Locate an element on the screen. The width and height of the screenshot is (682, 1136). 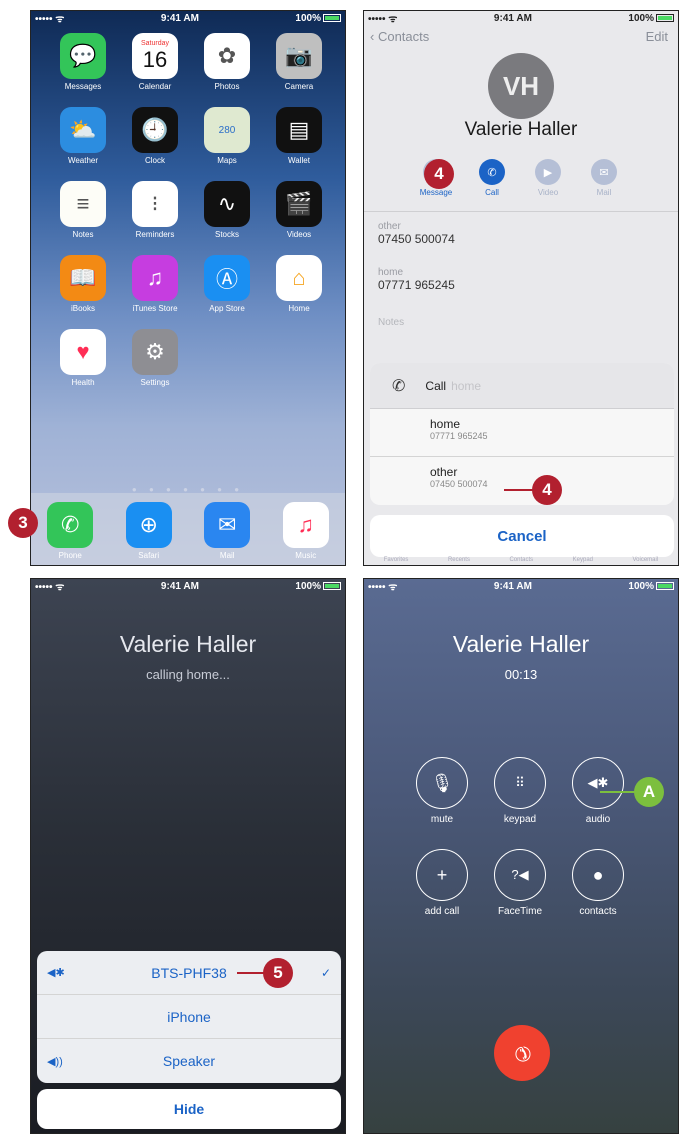
app-videos: 🎬 Videos is located at coordinates (299, 210).